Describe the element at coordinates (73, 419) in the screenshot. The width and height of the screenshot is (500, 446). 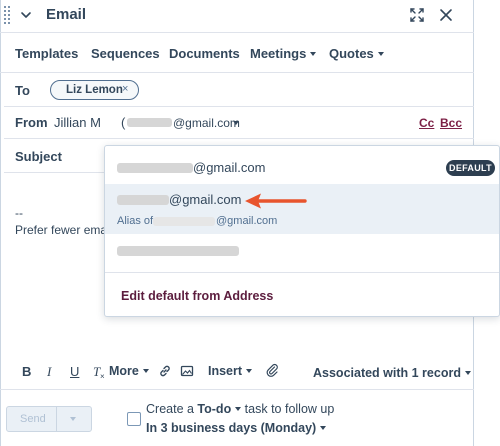
I see `send-options-icon` at that location.